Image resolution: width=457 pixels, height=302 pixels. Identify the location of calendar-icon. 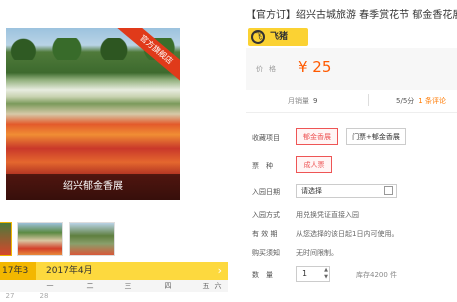
(388, 190).